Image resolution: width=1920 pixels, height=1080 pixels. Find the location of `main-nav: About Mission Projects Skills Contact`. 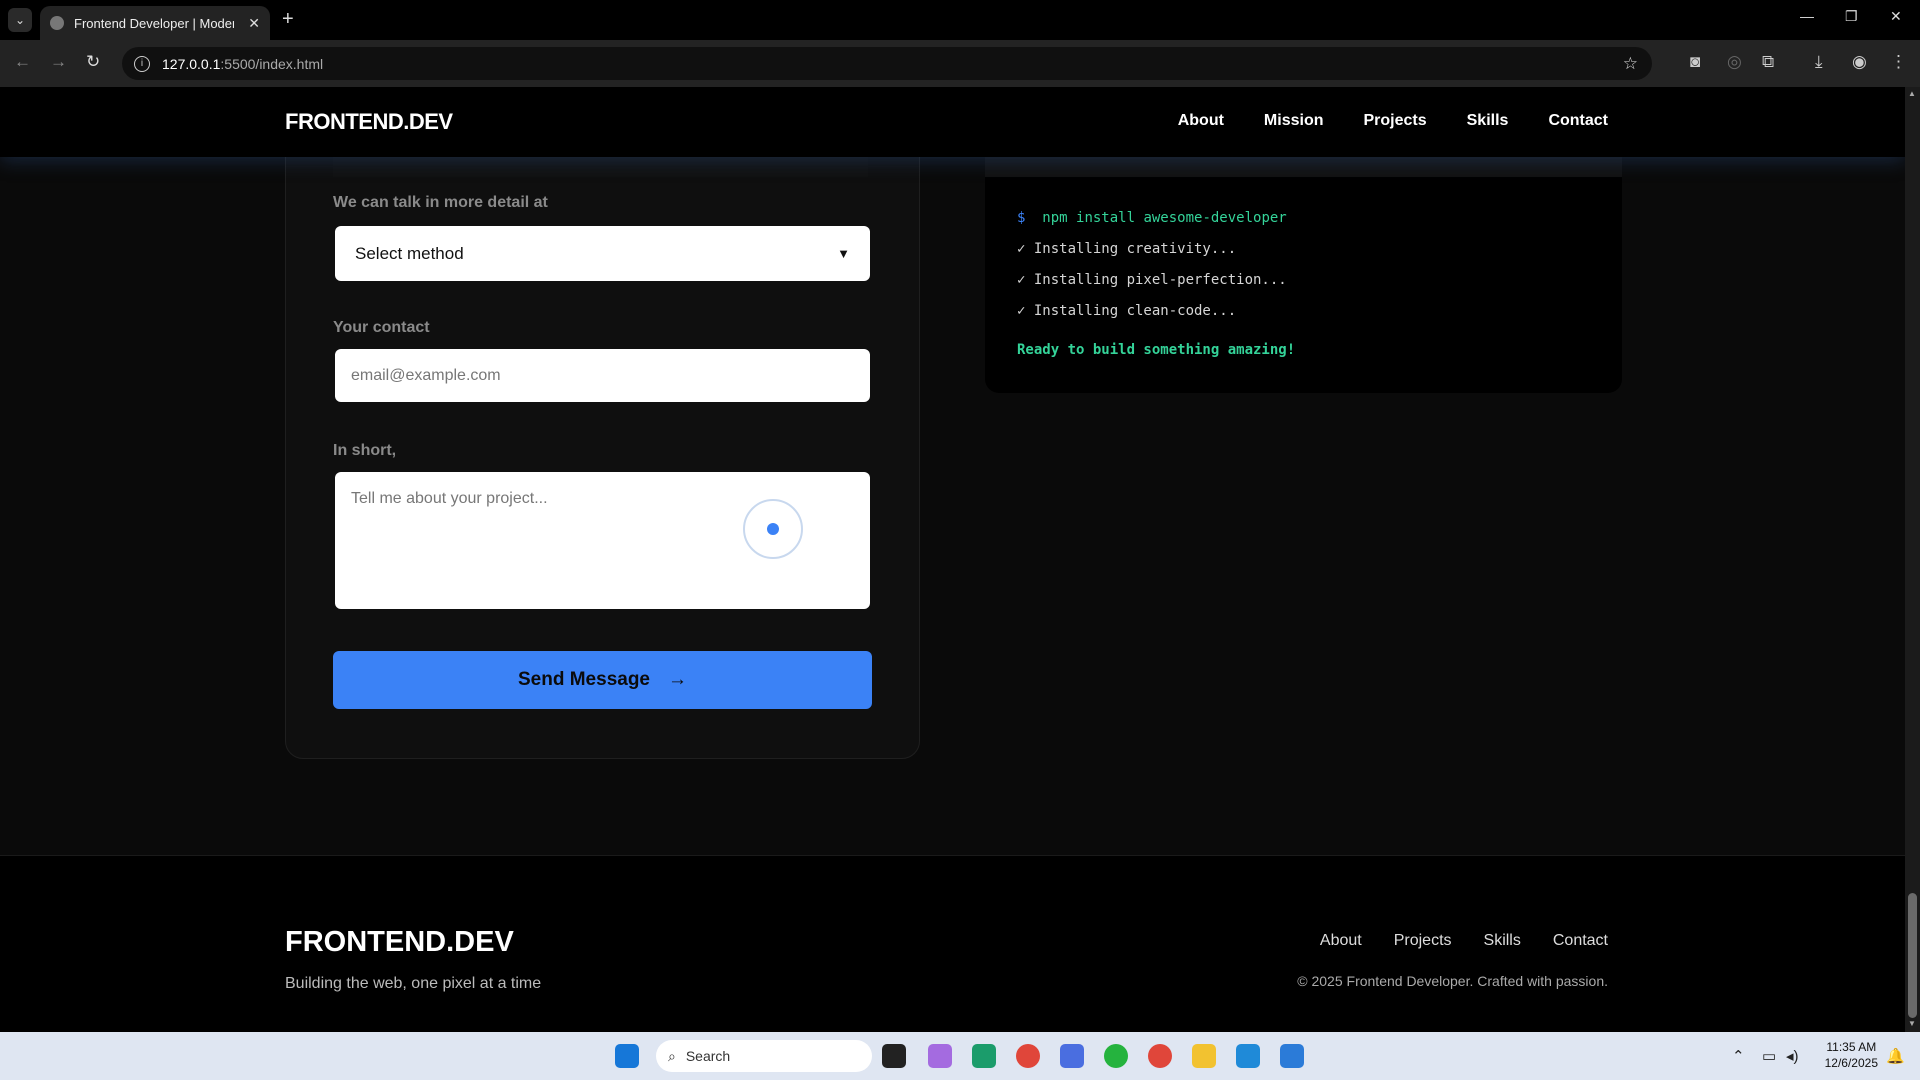

main-nav: About Mission Projects Skills Contact is located at coordinates (1393, 121).